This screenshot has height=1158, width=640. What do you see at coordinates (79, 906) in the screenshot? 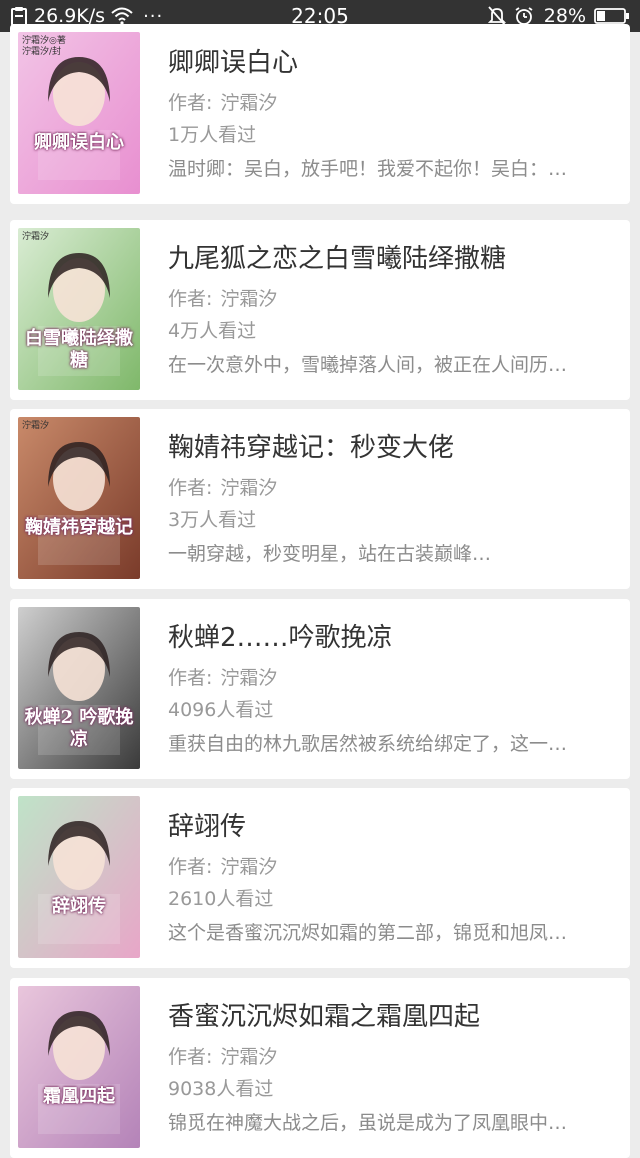
I see `cover-title-art: 辞翊传` at bounding box center [79, 906].